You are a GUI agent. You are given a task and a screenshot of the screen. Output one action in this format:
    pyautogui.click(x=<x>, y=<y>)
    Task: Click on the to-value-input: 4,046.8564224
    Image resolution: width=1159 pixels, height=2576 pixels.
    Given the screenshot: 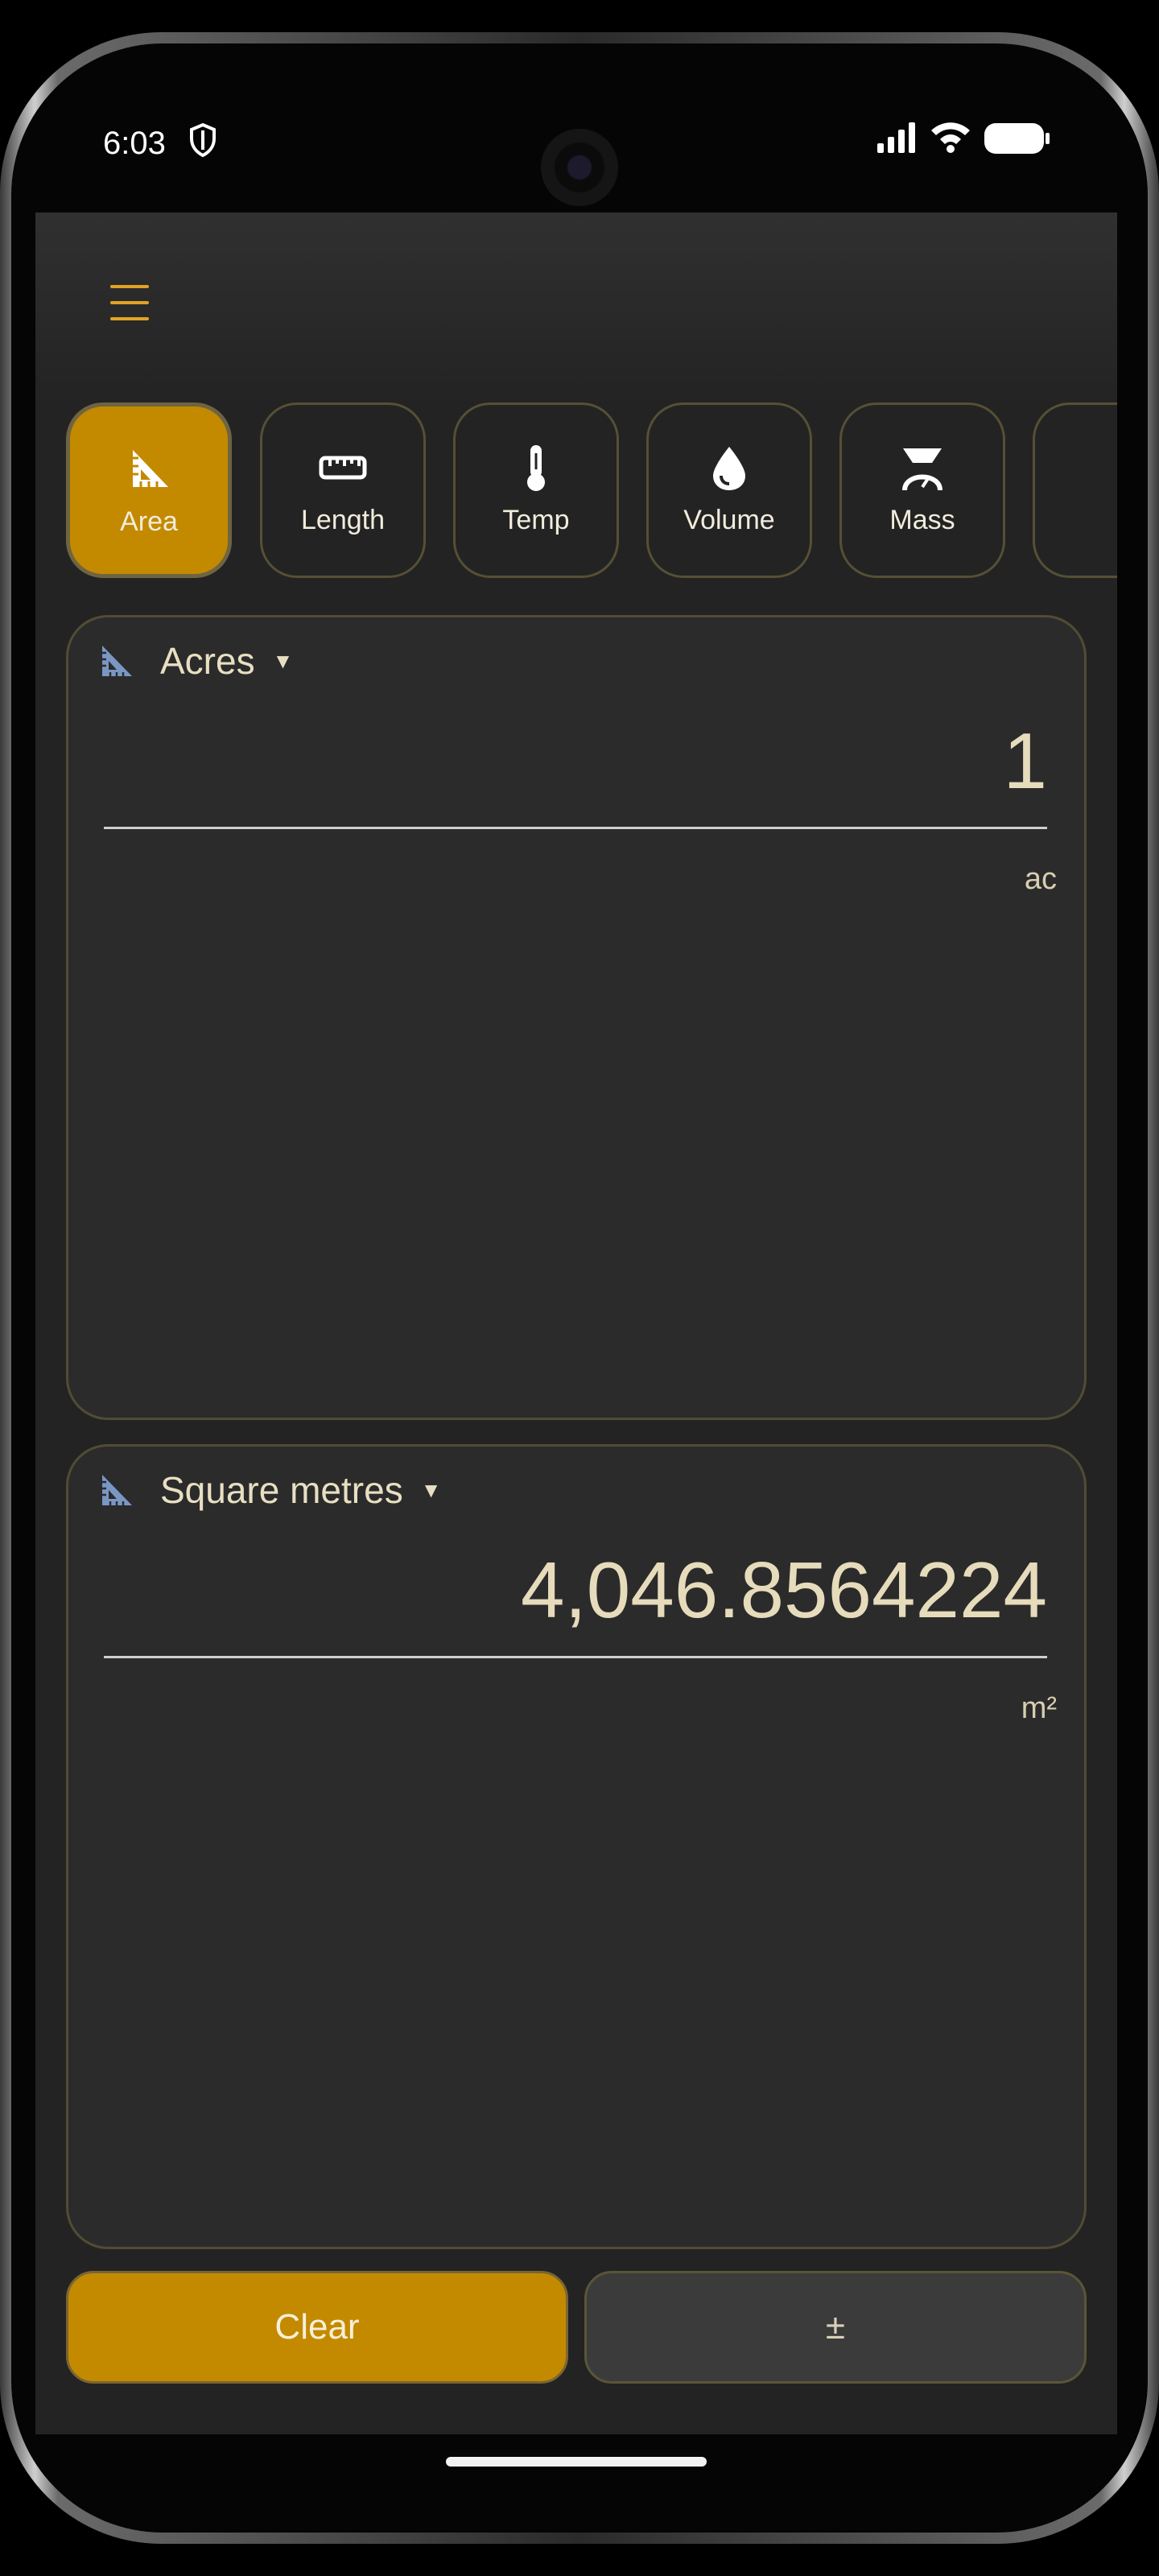 What is the action you would take?
    pyautogui.click(x=784, y=1590)
    